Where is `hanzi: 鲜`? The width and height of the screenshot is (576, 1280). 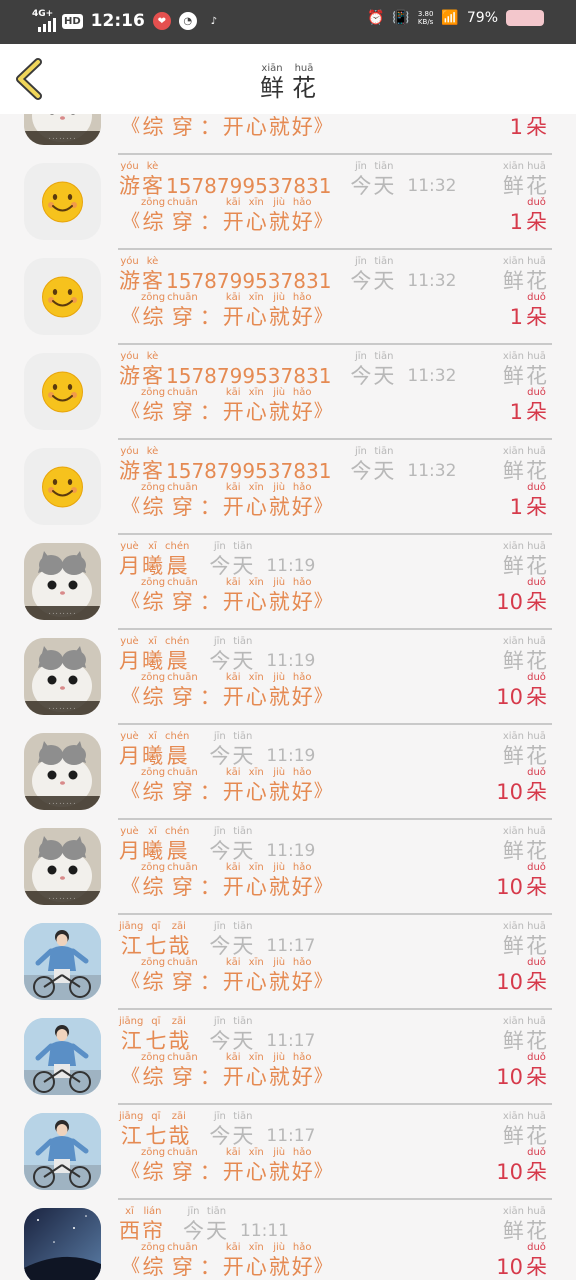 hanzi: 鲜 is located at coordinates (513, 756).